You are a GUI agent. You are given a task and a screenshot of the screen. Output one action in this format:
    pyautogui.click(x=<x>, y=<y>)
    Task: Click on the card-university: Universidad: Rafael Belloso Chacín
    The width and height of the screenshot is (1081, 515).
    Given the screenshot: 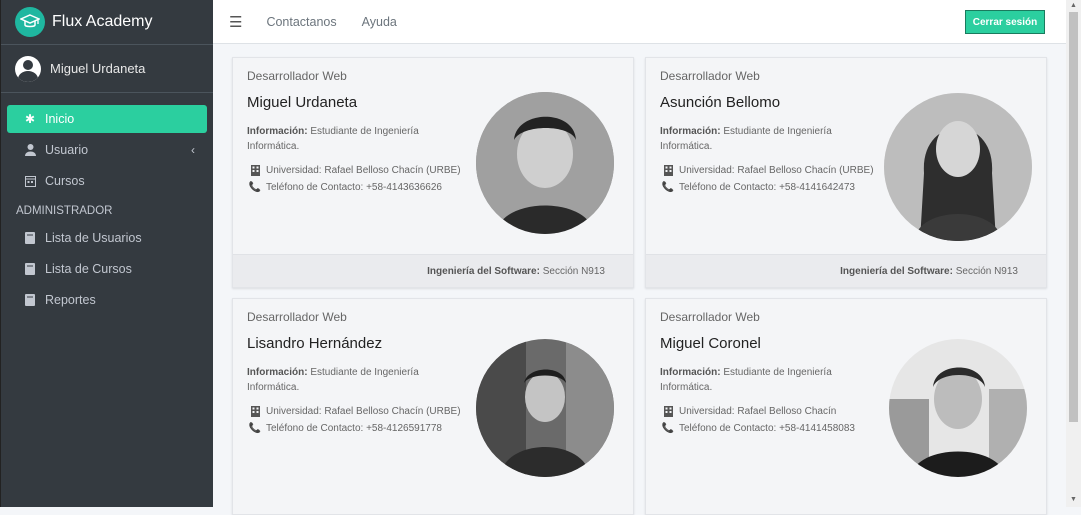 What is the action you would take?
    pyautogui.click(x=749, y=411)
    